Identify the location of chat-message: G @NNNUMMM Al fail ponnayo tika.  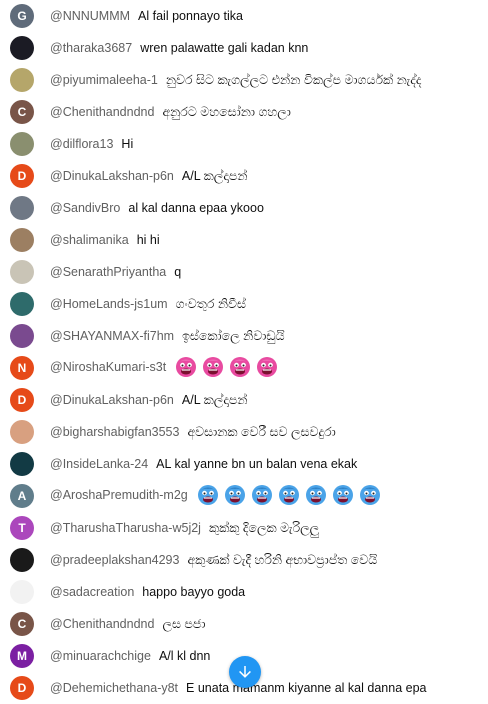
(244, 16).